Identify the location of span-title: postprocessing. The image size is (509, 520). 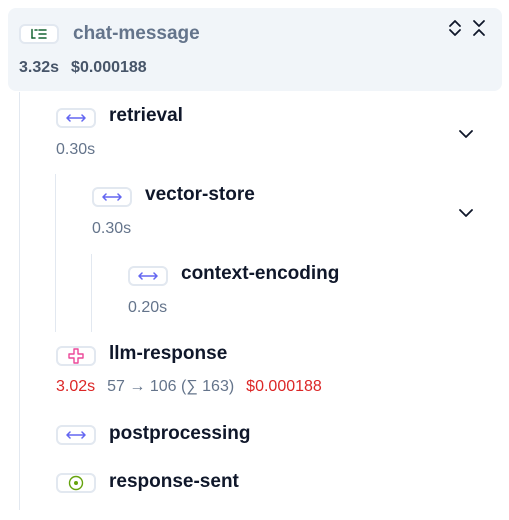
(179, 434).